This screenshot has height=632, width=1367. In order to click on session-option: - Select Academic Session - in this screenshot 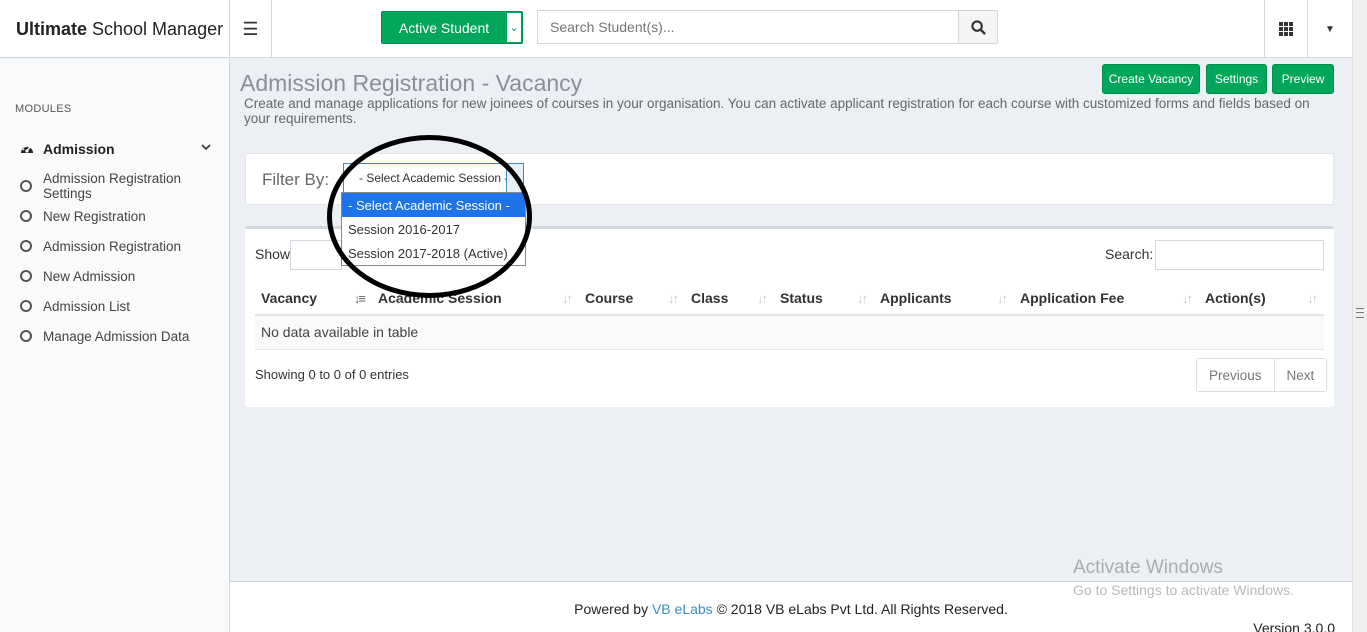, I will do `click(433, 205)`.